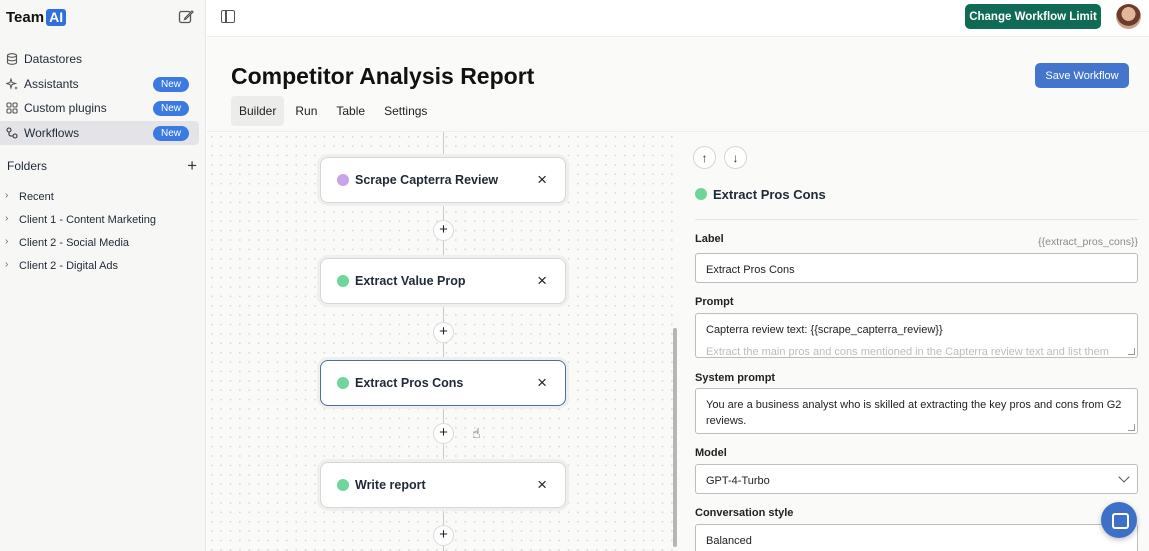  Describe the element at coordinates (228, 16) in the screenshot. I see `sidebar-toggle-icon` at that location.